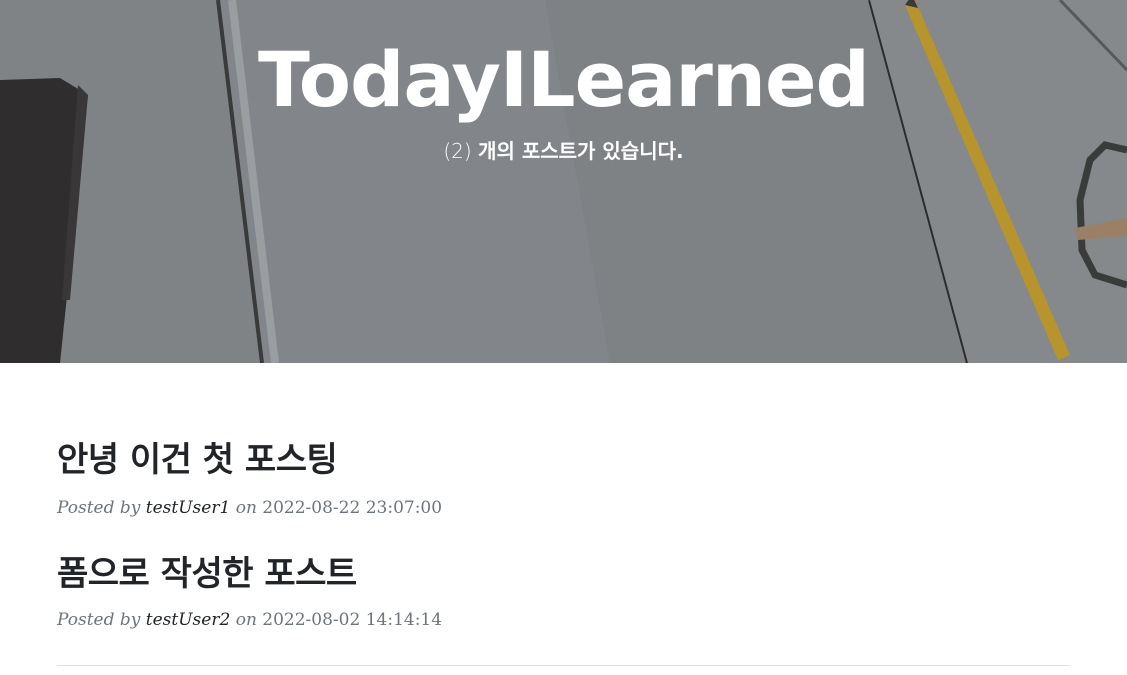 This screenshot has height=675, width=1127. What do you see at coordinates (352, 508) in the screenshot?
I see `post-date: 2022-08-22 23:07:00` at bounding box center [352, 508].